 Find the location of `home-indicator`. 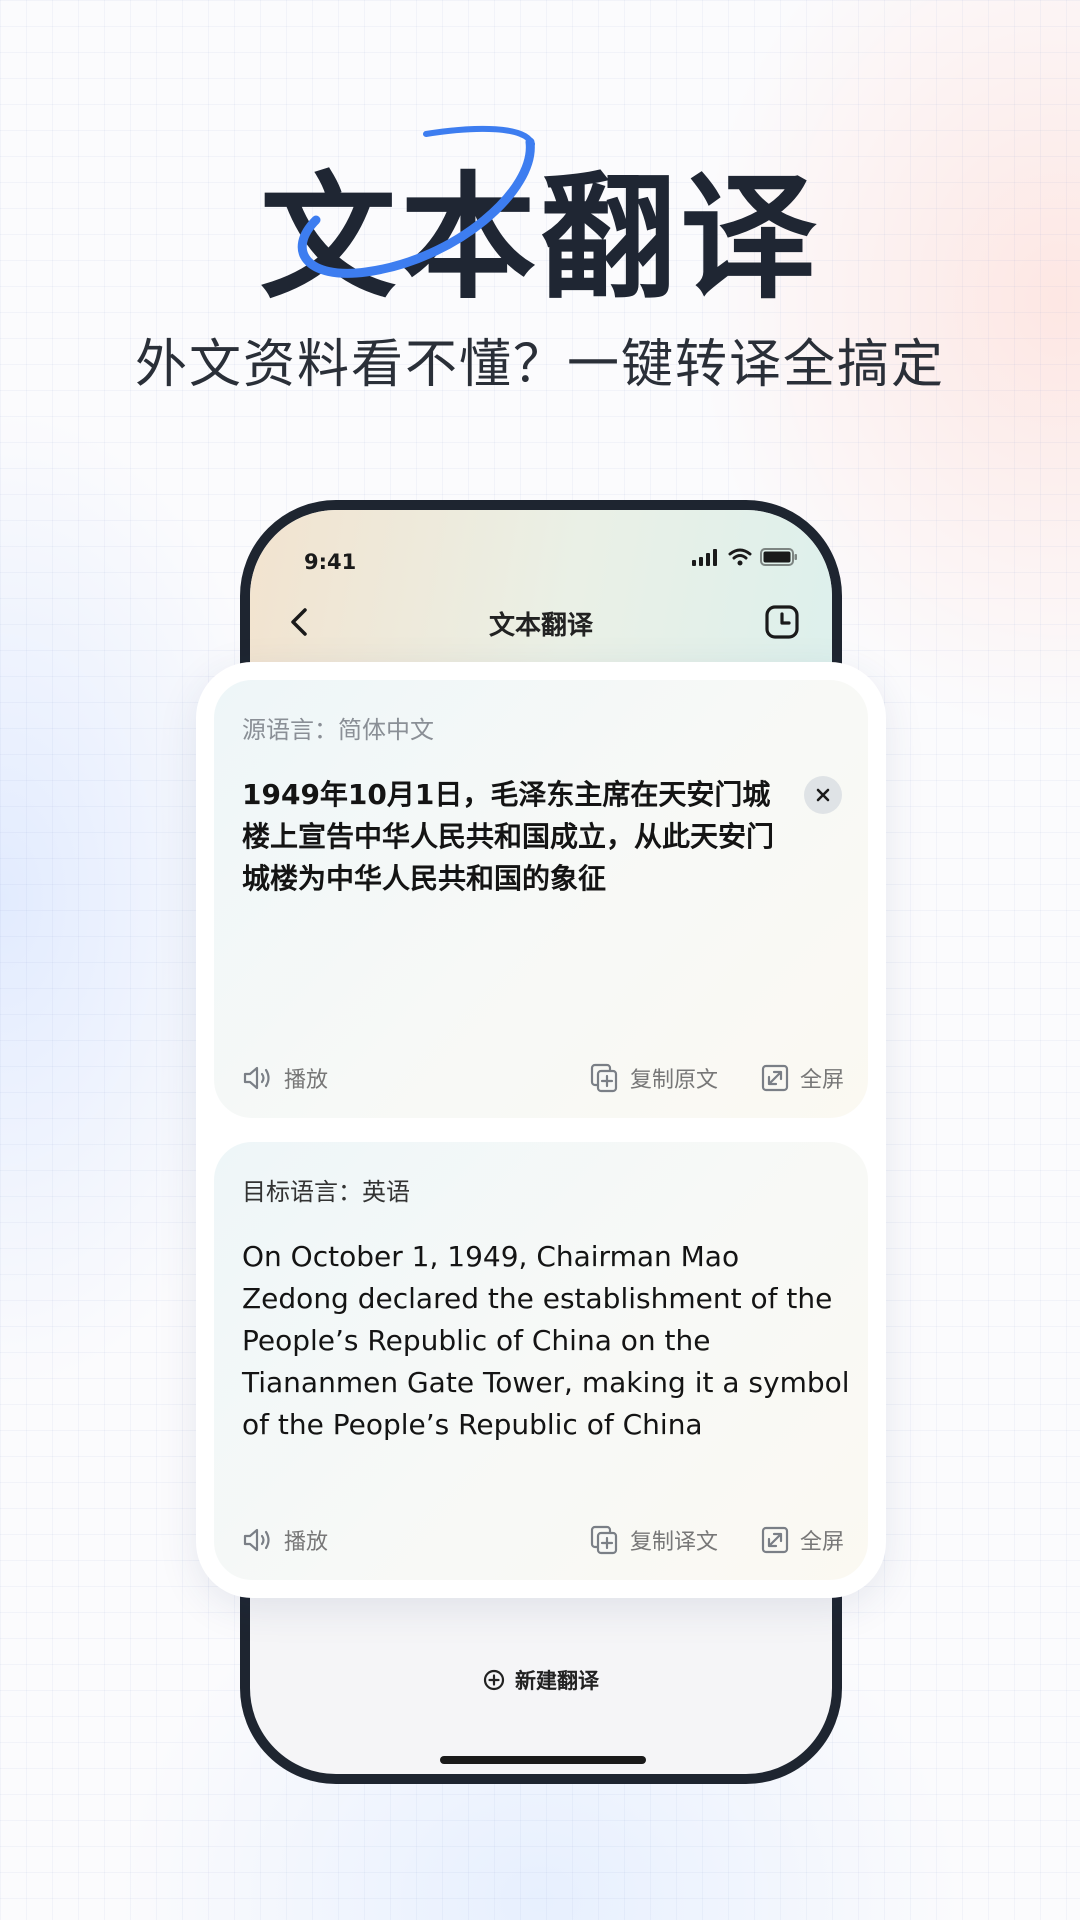

home-indicator is located at coordinates (543, 1760).